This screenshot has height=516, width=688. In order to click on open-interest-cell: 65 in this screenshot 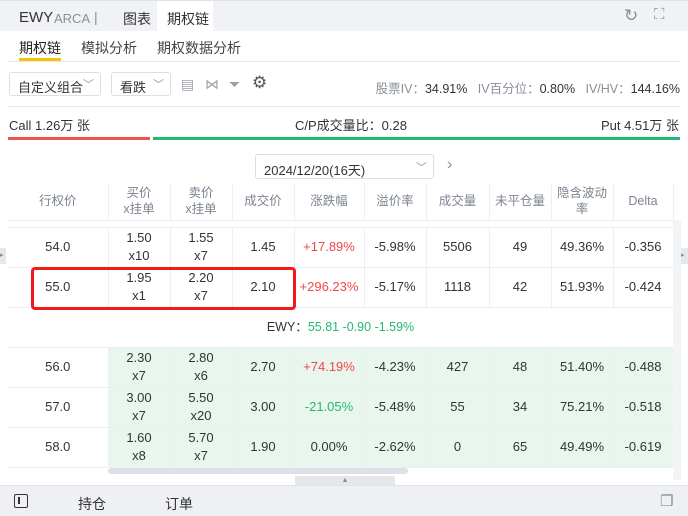, I will do `click(520, 447)`.